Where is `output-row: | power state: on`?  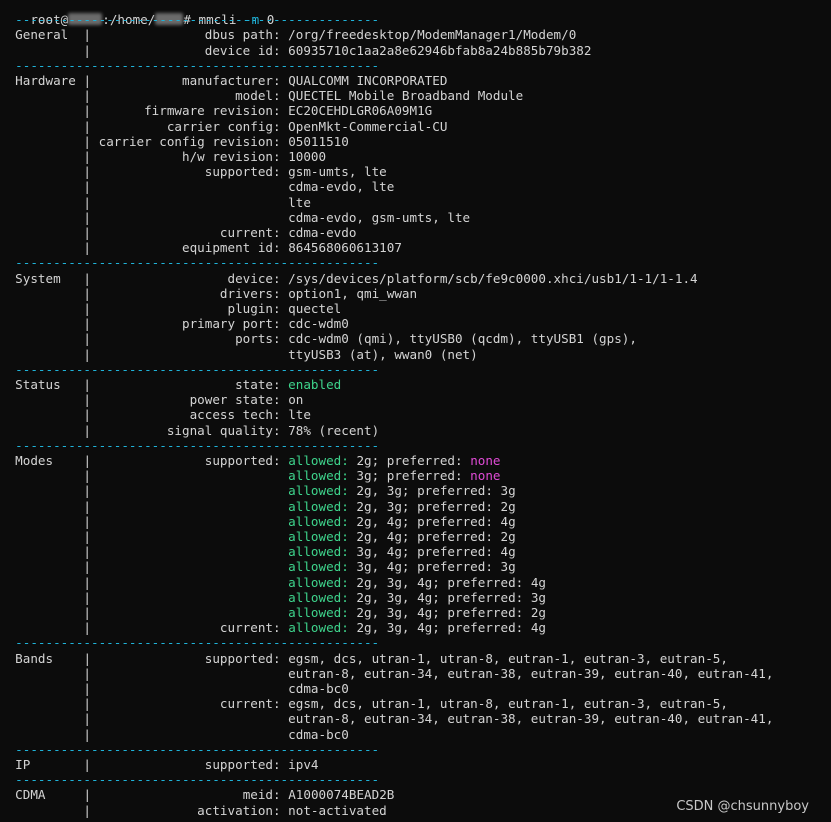
output-row: | power state: on is located at coordinates (151, 399).